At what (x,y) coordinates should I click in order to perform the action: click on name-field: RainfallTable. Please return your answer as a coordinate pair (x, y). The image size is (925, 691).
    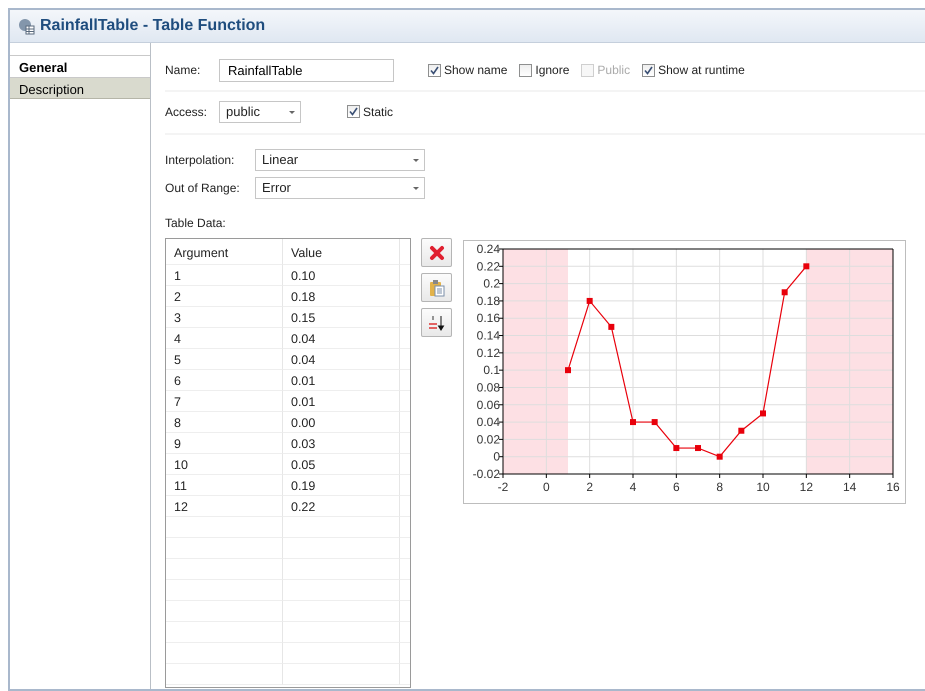
    Looking at the image, I should click on (306, 70).